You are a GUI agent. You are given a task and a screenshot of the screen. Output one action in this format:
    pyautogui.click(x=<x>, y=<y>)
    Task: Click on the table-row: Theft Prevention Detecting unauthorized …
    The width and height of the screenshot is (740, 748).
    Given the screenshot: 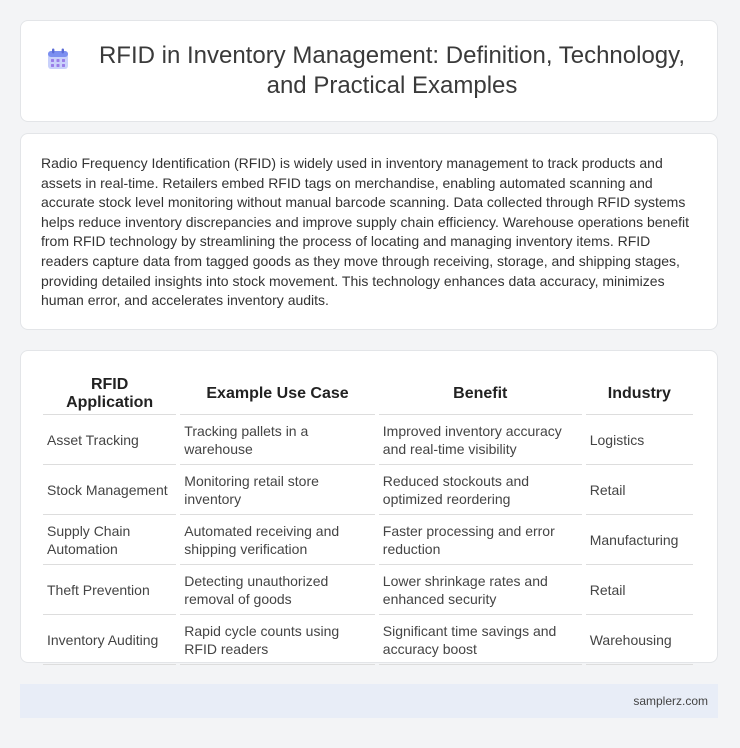 What is the action you would take?
    pyautogui.click(x=368, y=590)
    